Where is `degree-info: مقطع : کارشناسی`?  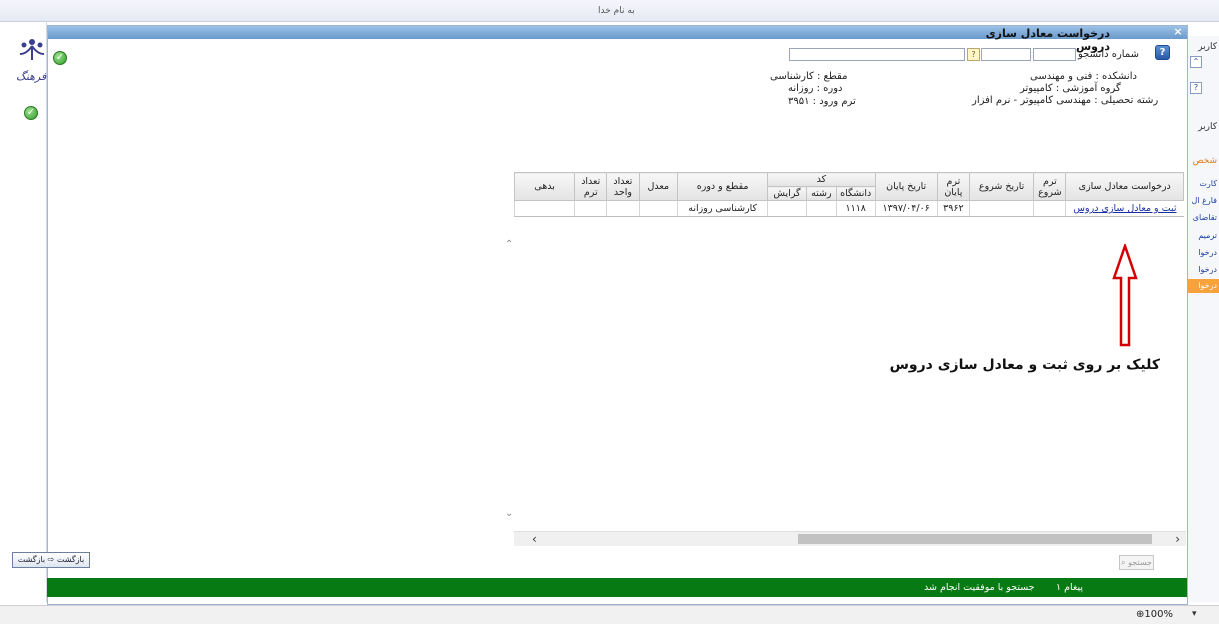 degree-info: مقطع : کارشناسی is located at coordinates (809, 76).